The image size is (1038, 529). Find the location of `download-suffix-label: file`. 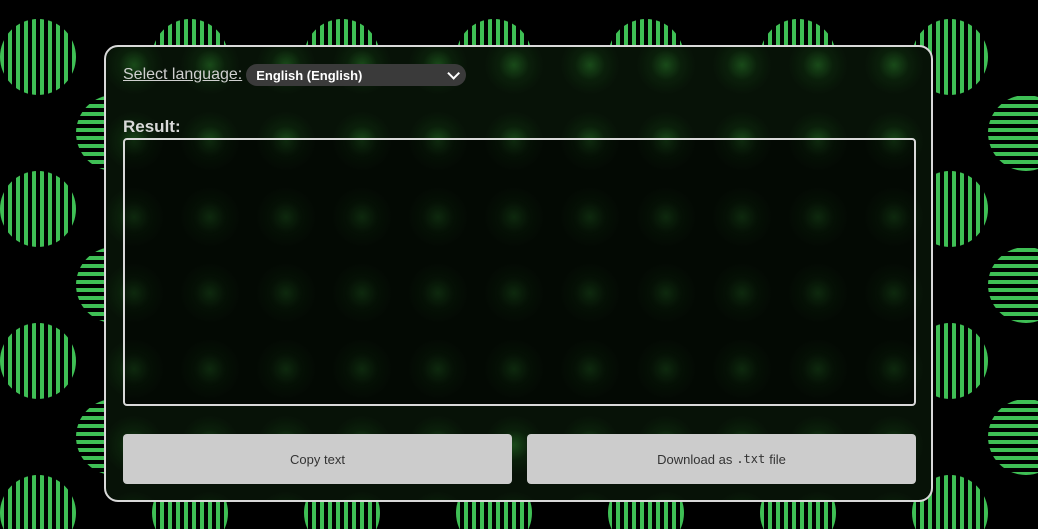

download-suffix-label: file is located at coordinates (777, 459).